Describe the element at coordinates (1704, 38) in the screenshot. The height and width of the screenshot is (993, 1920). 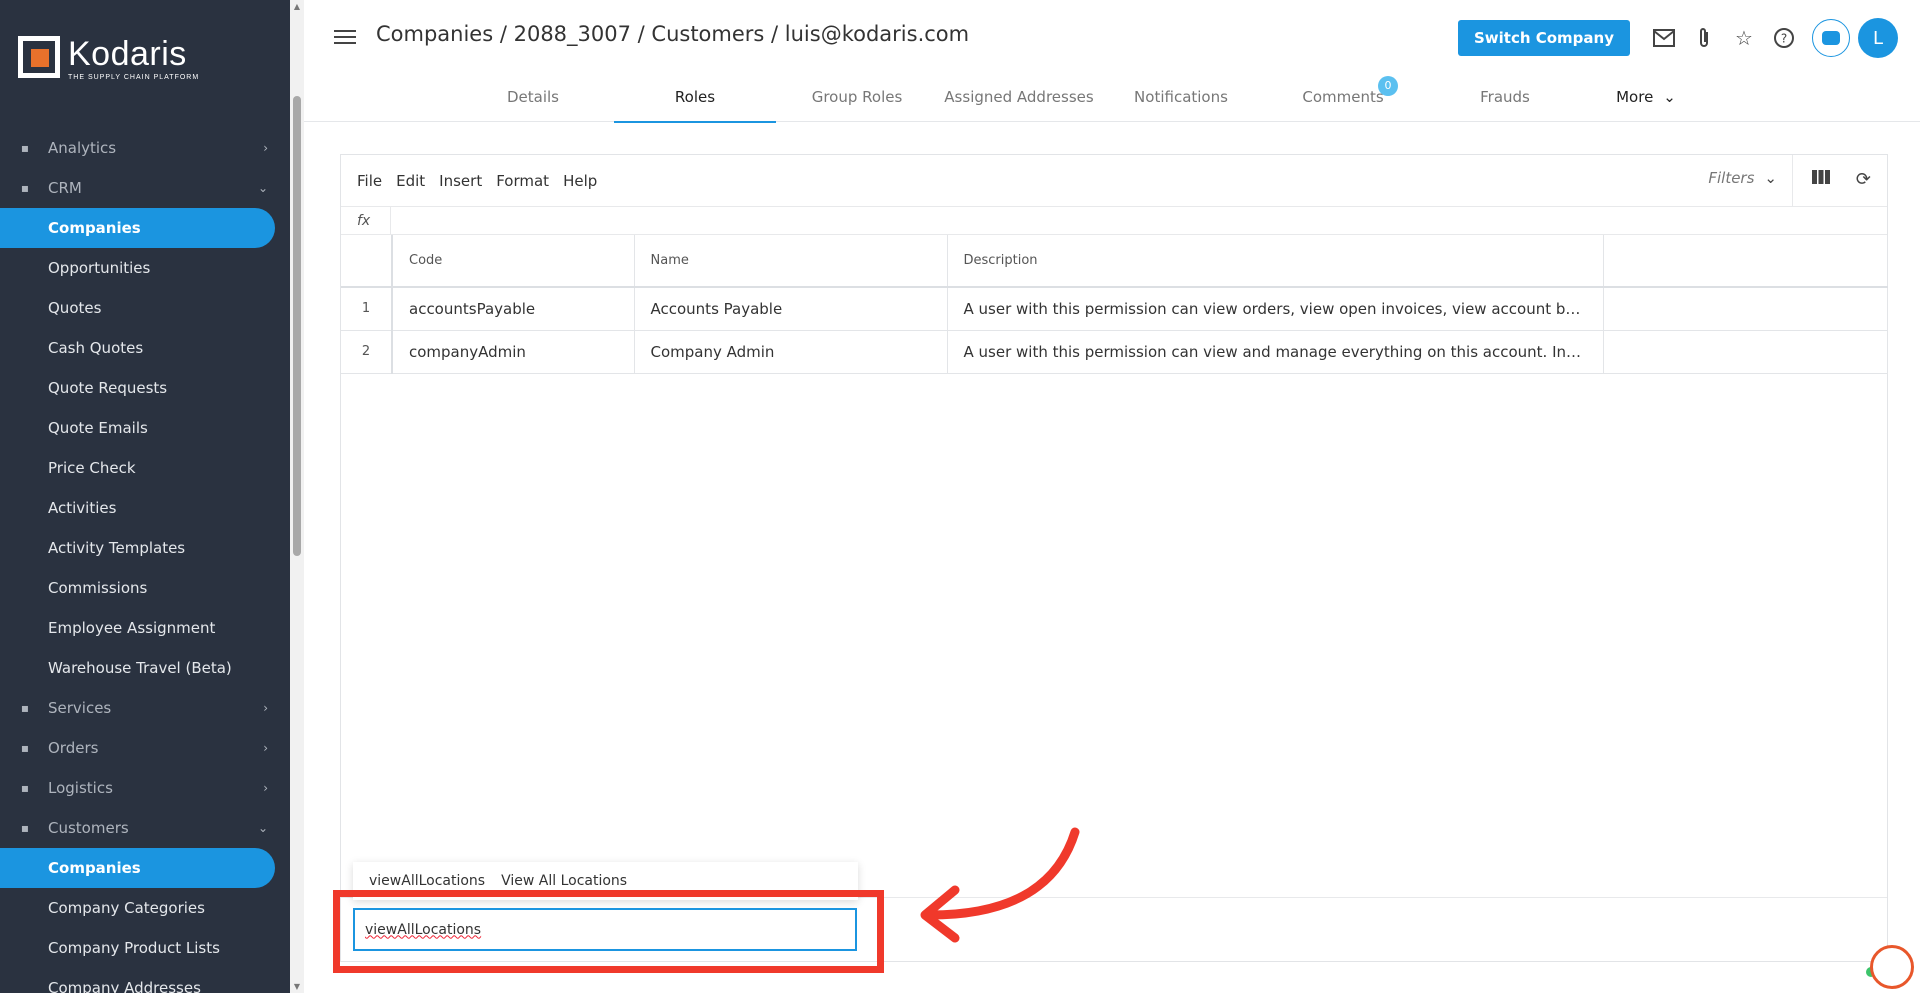
I see `attachment-icon` at that location.